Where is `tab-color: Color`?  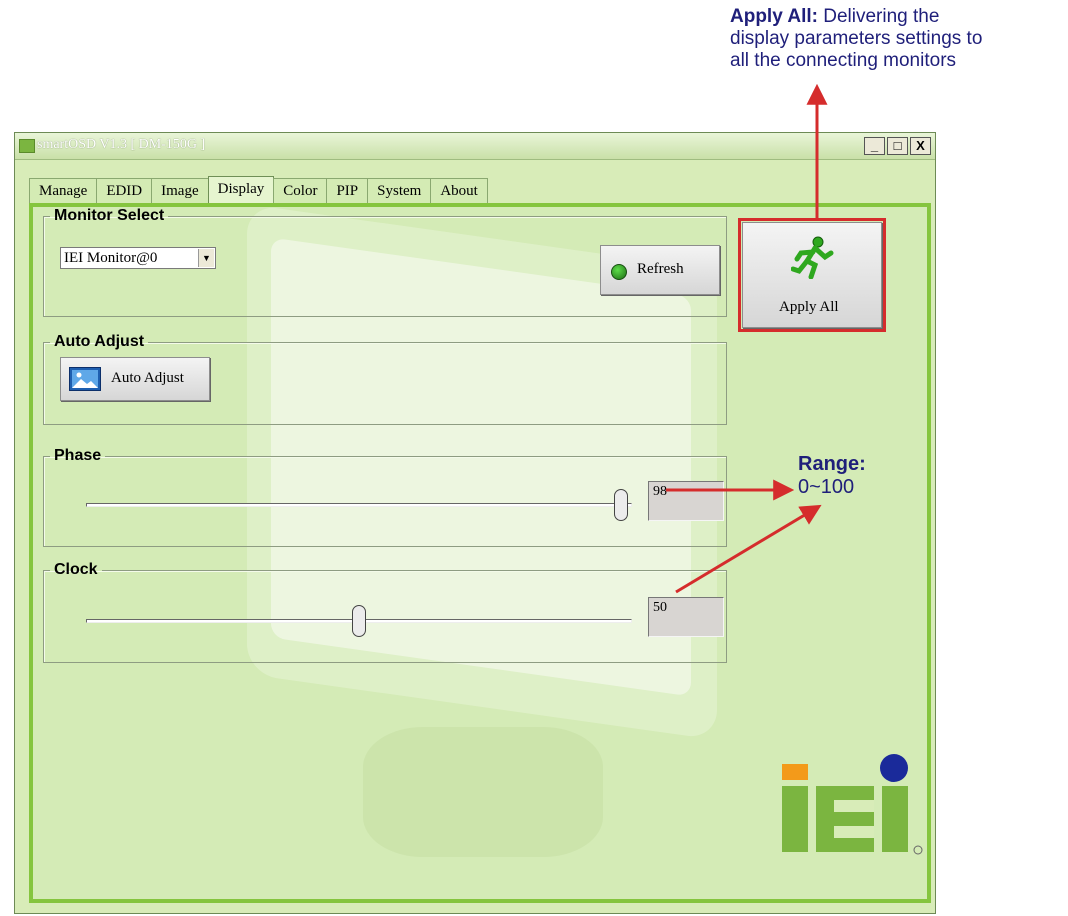
tab-color: Color is located at coordinates (300, 191).